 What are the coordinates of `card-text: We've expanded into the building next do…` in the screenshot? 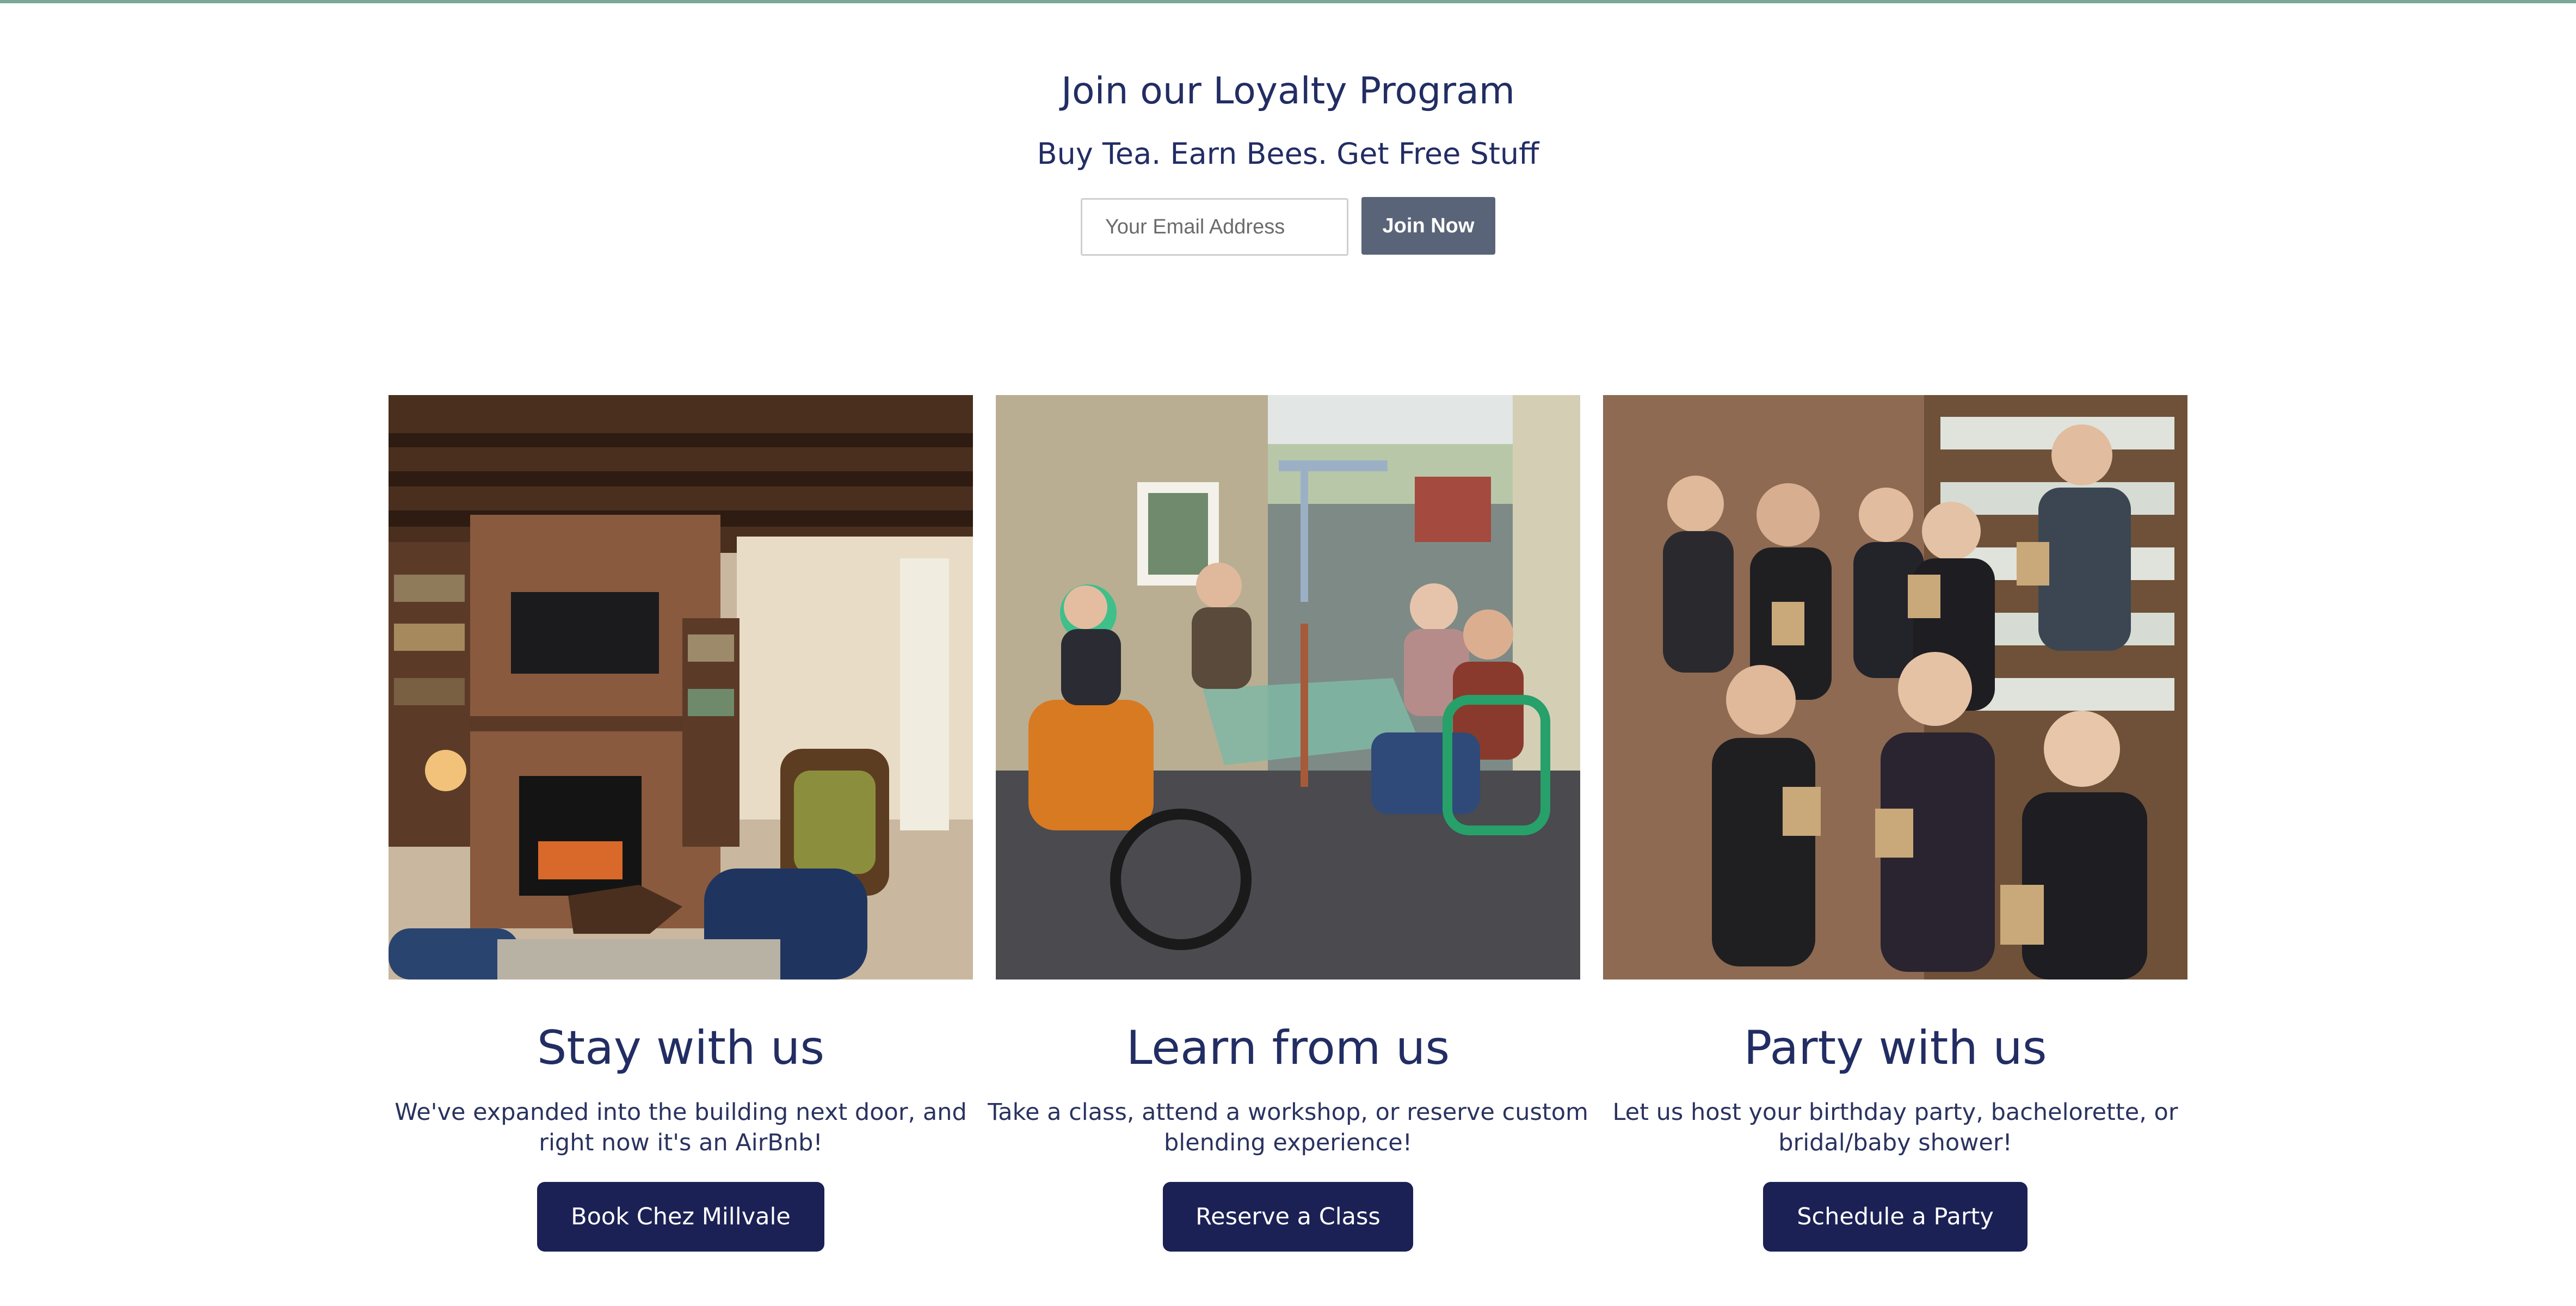 It's located at (681, 1127).